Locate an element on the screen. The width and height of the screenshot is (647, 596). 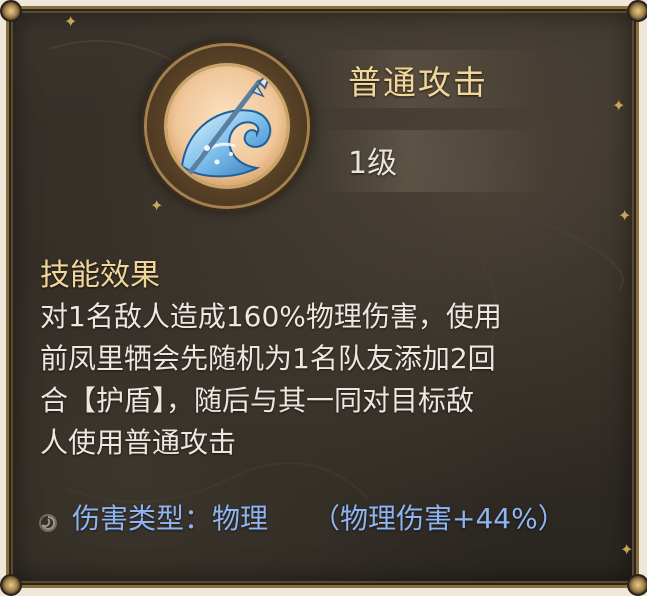
description-line: 对1名敌人造成160%物理伤害，使用 is located at coordinates (271, 316).